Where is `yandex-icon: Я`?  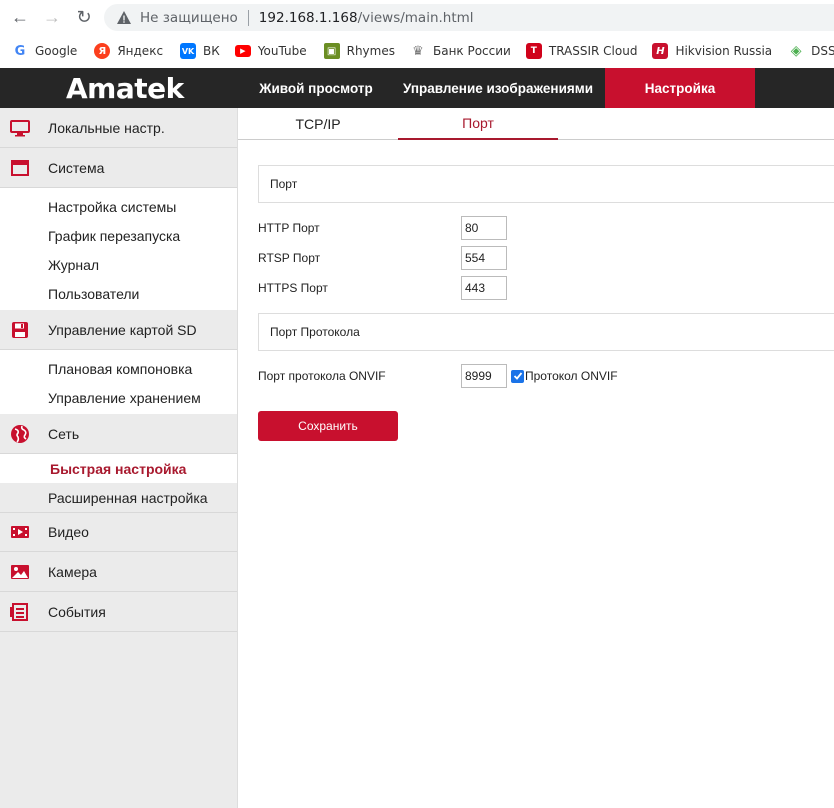 yandex-icon: Я is located at coordinates (102, 51).